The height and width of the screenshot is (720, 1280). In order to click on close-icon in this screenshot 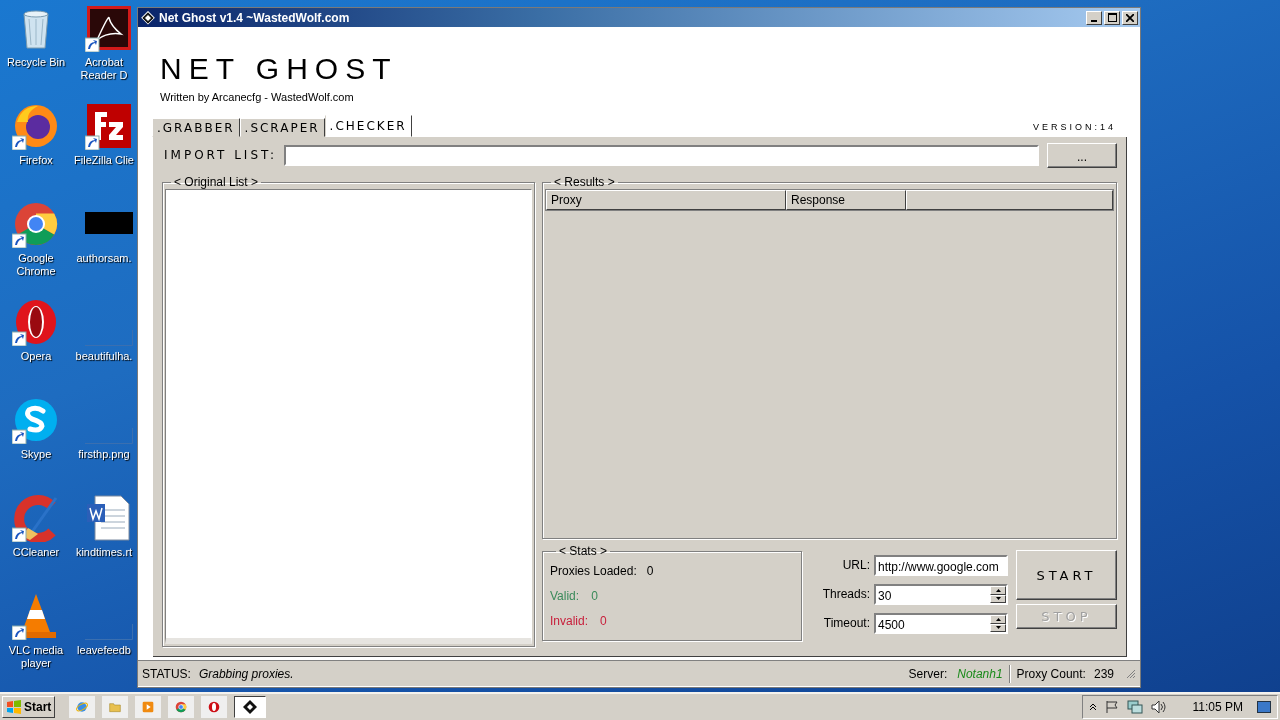, I will do `click(1130, 17)`.